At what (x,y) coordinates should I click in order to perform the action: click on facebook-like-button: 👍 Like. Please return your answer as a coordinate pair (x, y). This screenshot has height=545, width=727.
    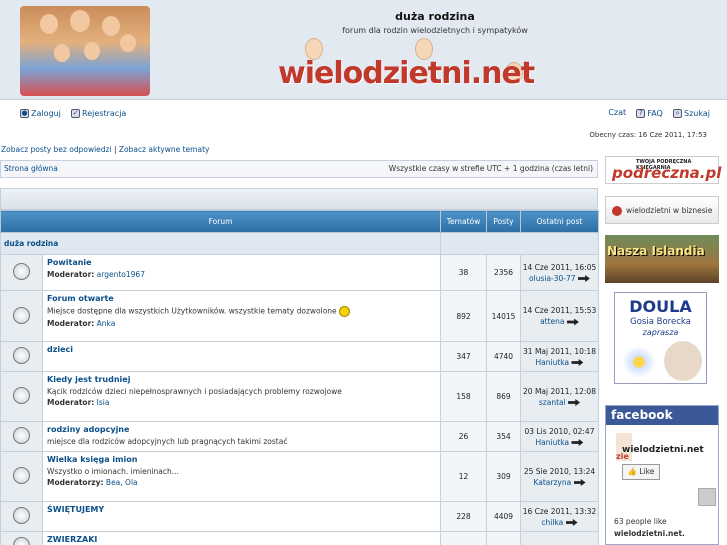
    Looking at the image, I should click on (641, 472).